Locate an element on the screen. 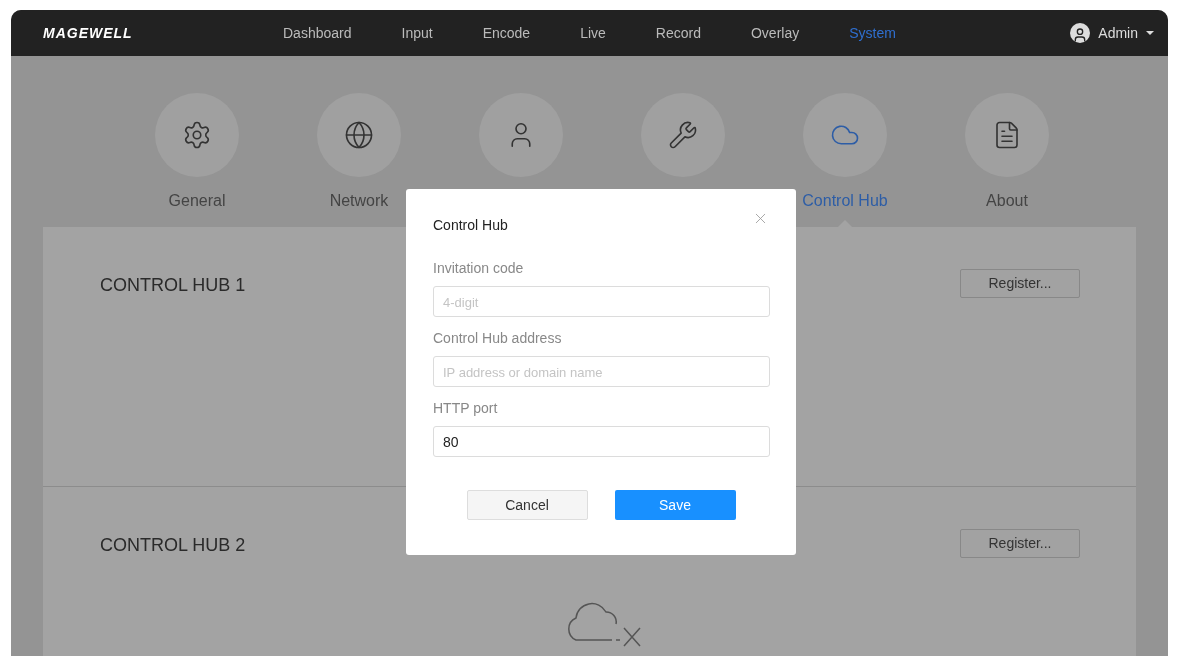 The image size is (1179, 656). section-title: CONTROL HUB 2 is located at coordinates (173, 545).